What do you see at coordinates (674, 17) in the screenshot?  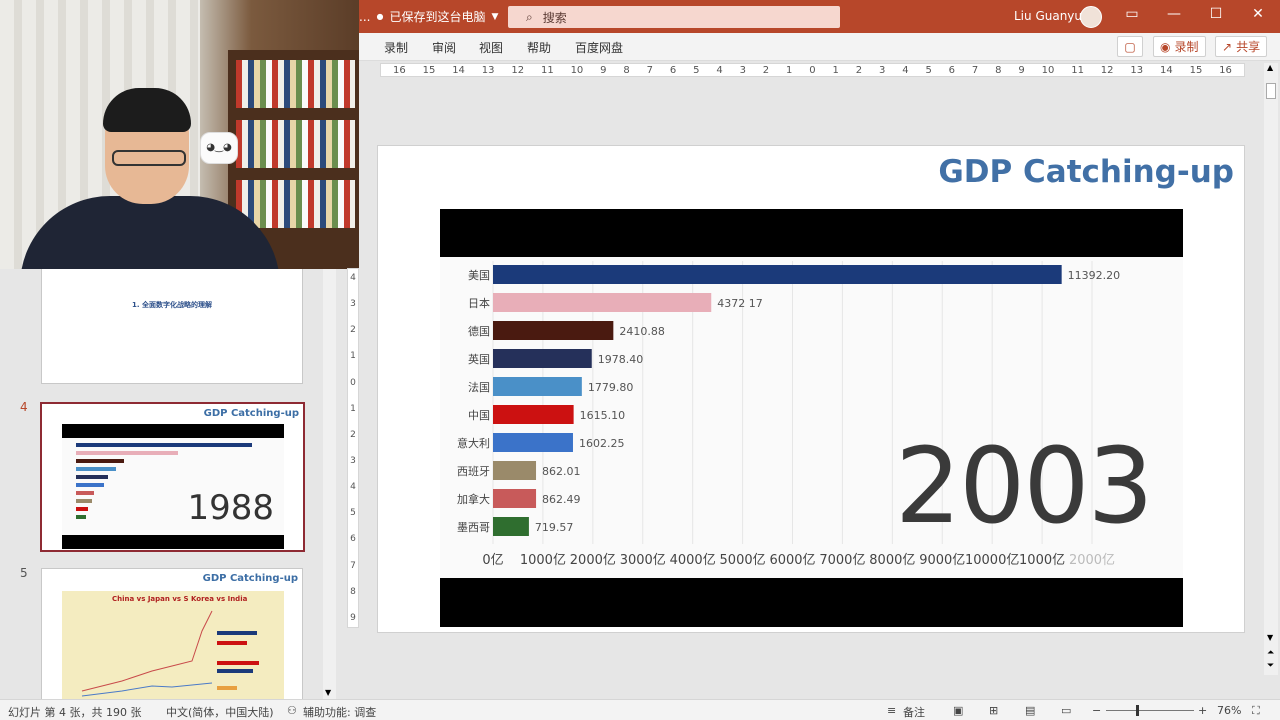 I see `search-box: ⌕ 搜索` at bounding box center [674, 17].